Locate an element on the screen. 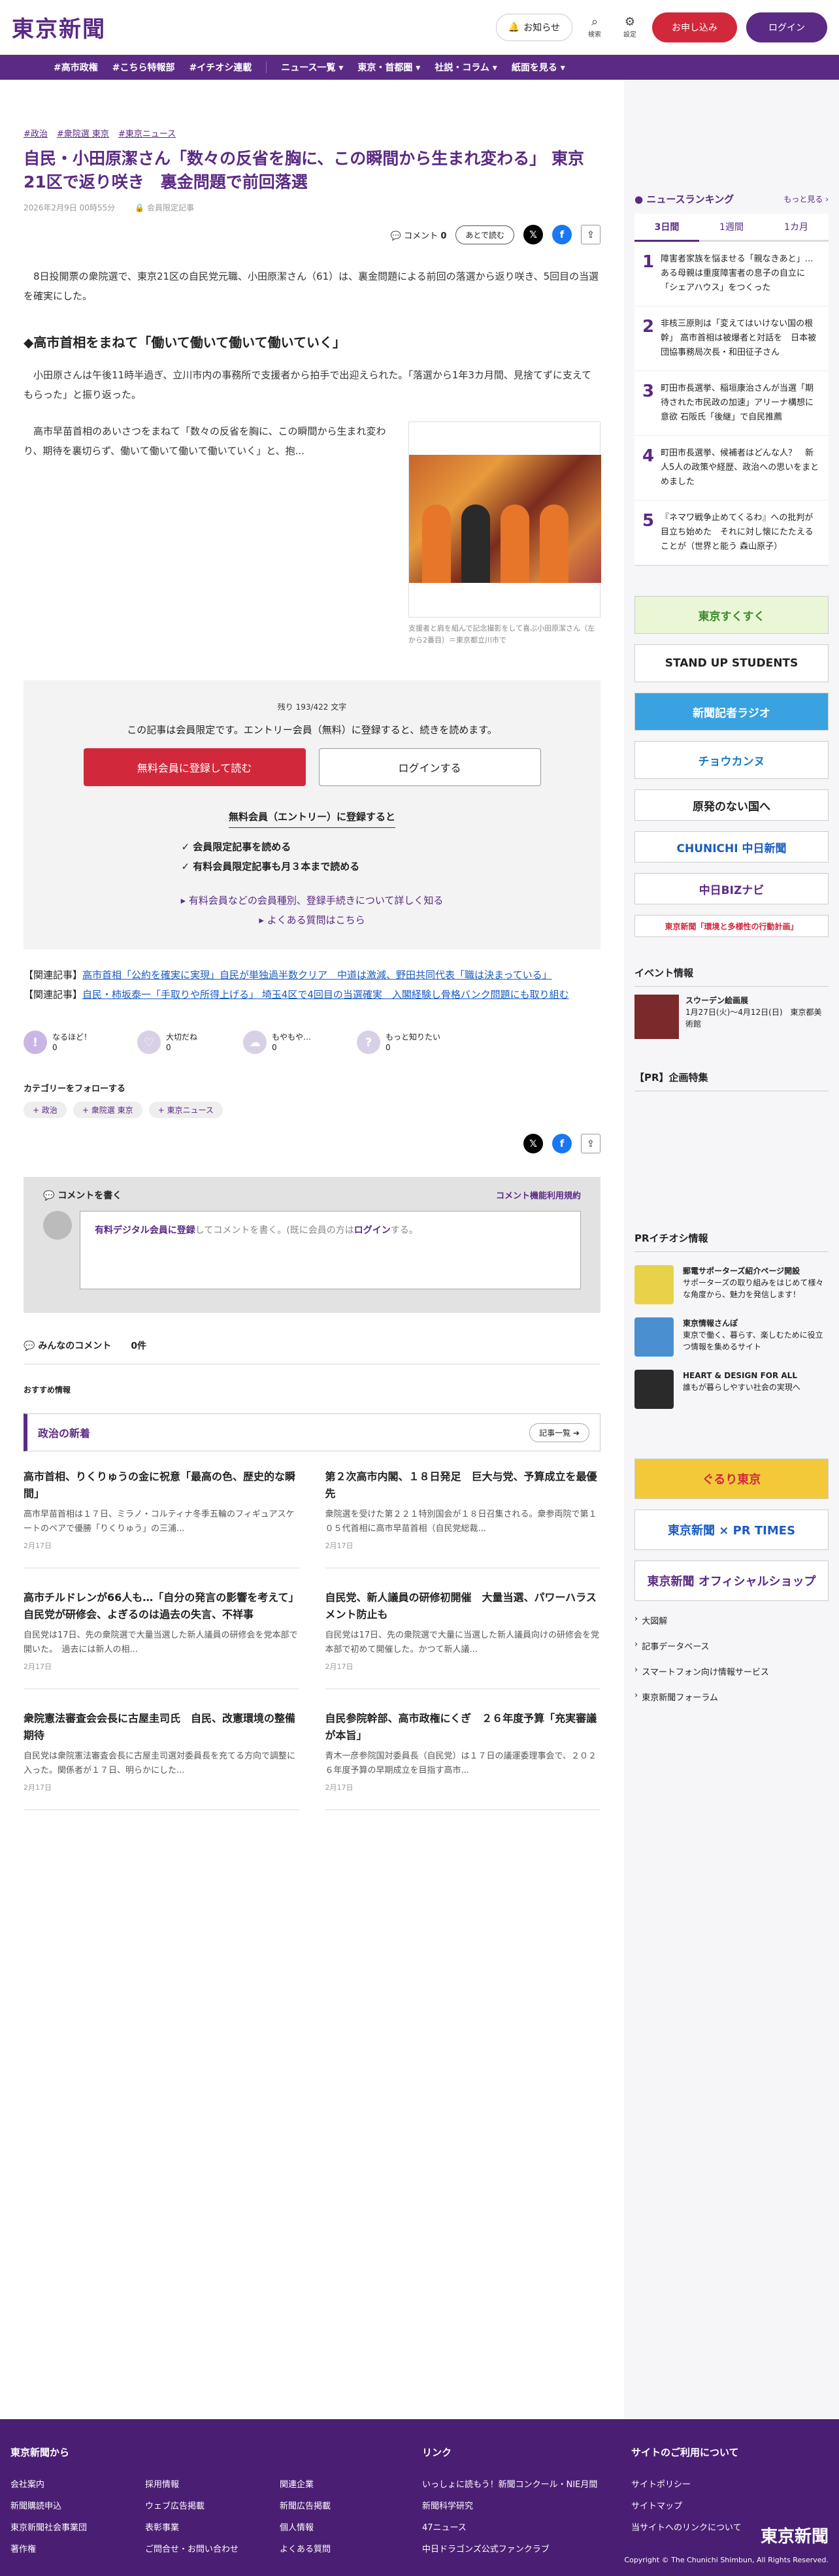 This screenshot has width=839, height=2576. article-card-title: 衆院憲法審査会会長に古屋圭司氏 自民、改憲環境の整備期待 is located at coordinates (161, 1727).